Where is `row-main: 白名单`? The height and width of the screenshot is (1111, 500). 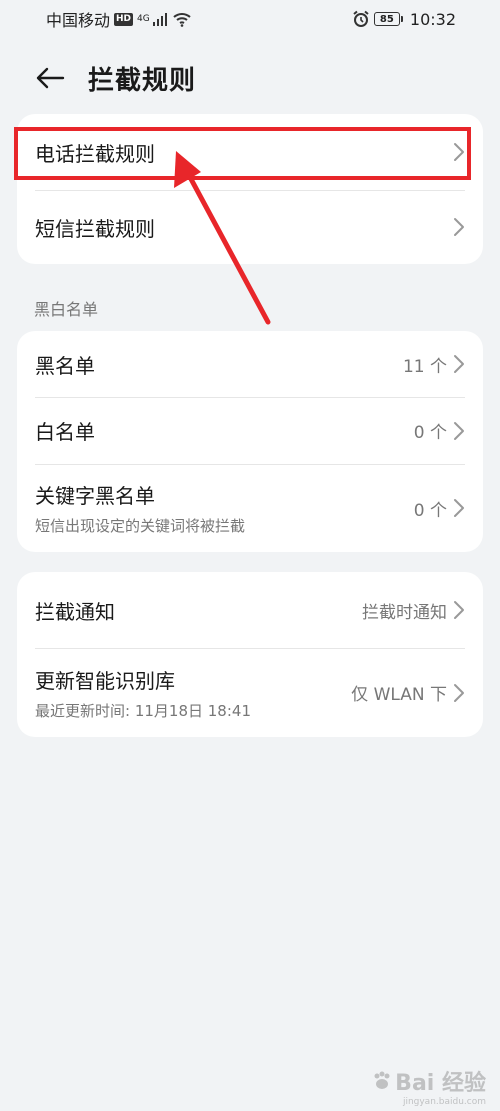
row-main: 白名单 is located at coordinates (65, 430).